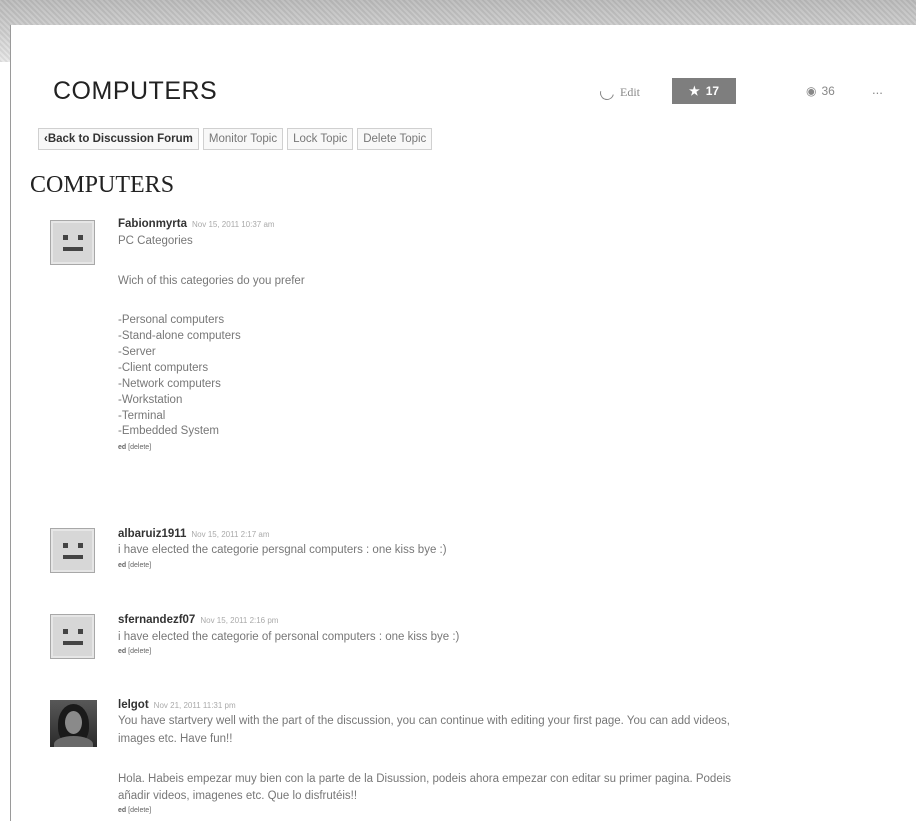  Describe the element at coordinates (169, 384) in the screenshot. I see `post-text: -Network computers` at that location.